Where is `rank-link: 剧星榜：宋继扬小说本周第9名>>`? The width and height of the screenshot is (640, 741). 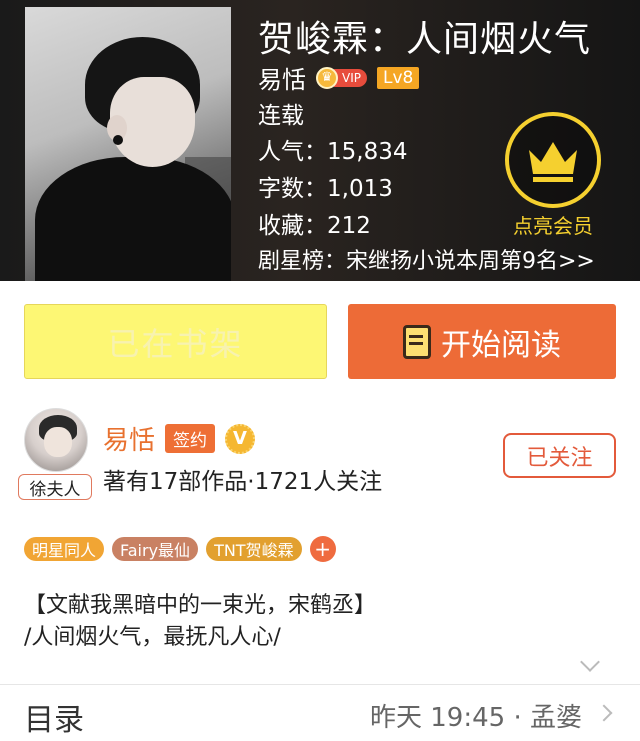
rank-link: 剧星榜：宋继扬小说本周第9名>> is located at coordinates (426, 259).